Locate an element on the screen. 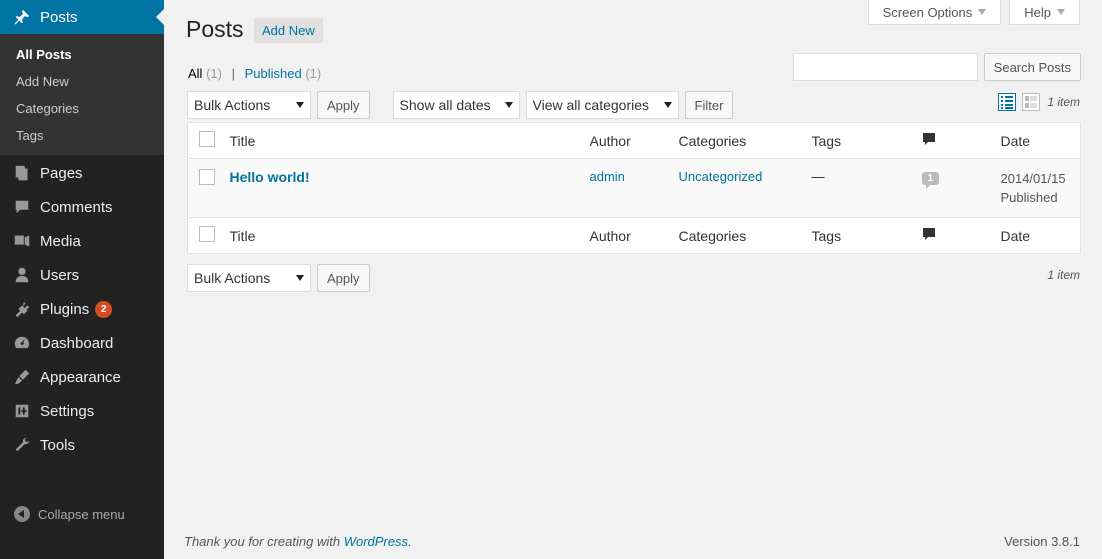 This screenshot has width=1102, height=559. dates-value: Show all dates is located at coordinates (445, 105).